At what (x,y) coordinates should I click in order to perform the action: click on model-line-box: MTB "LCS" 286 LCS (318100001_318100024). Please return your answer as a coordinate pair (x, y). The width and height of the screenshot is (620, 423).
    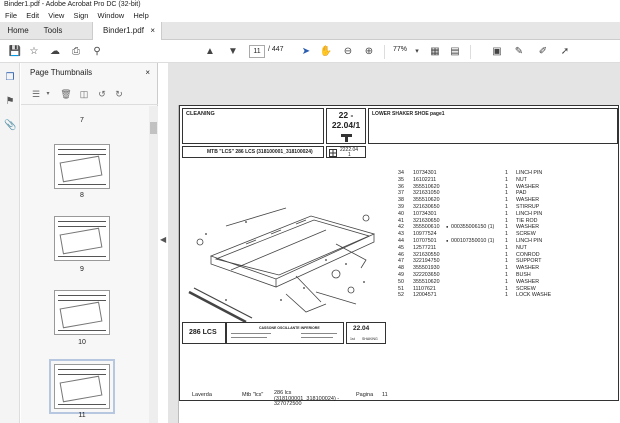
    Looking at the image, I should click on (253, 152).